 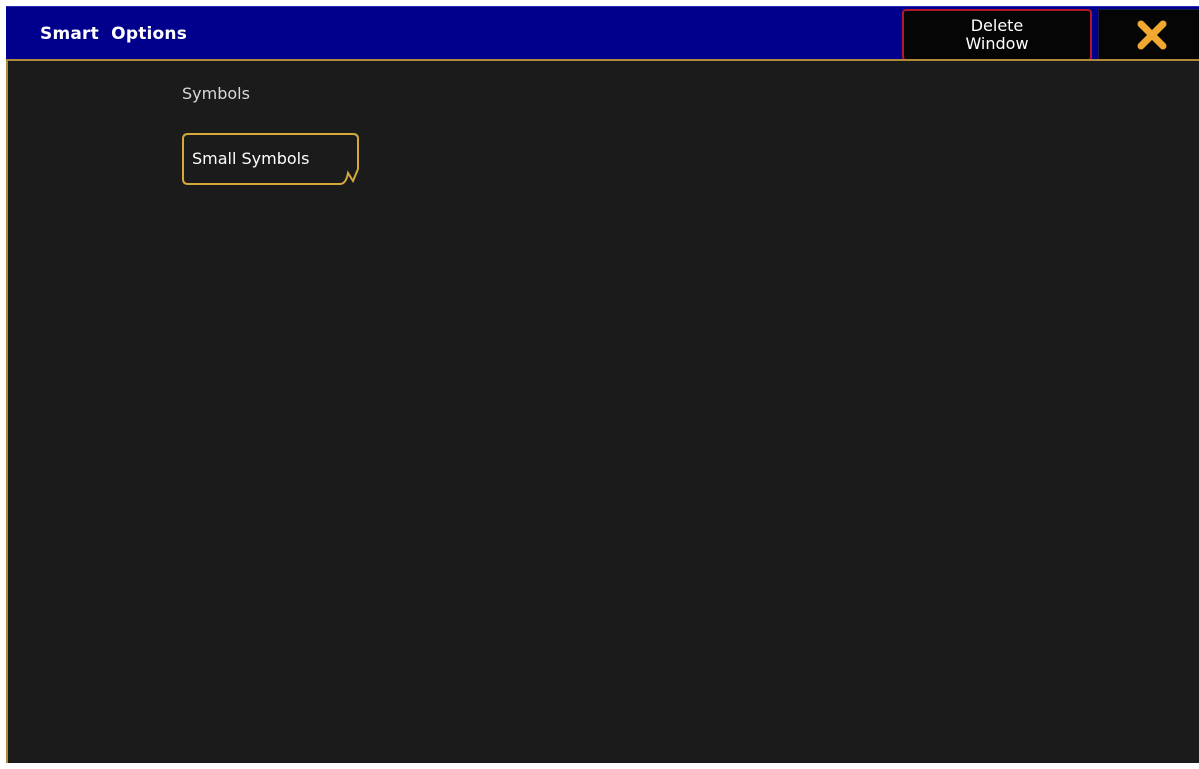 What do you see at coordinates (216, 93) in the screenshot?
I see `symbols-section-label: Symbols` at bounding box center [216, 93].